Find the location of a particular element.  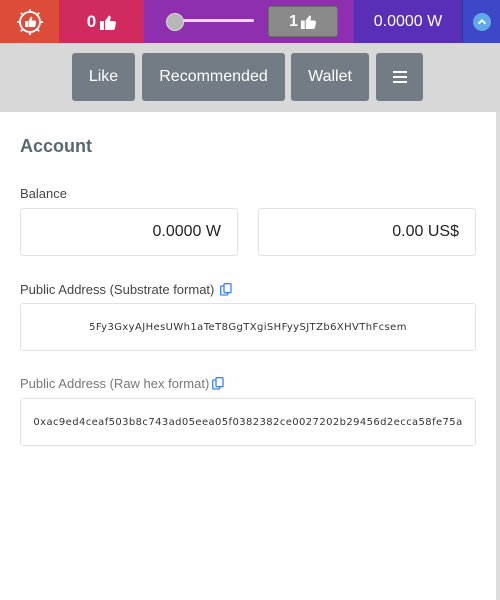

slider-track is located at coordinates (214, 20).